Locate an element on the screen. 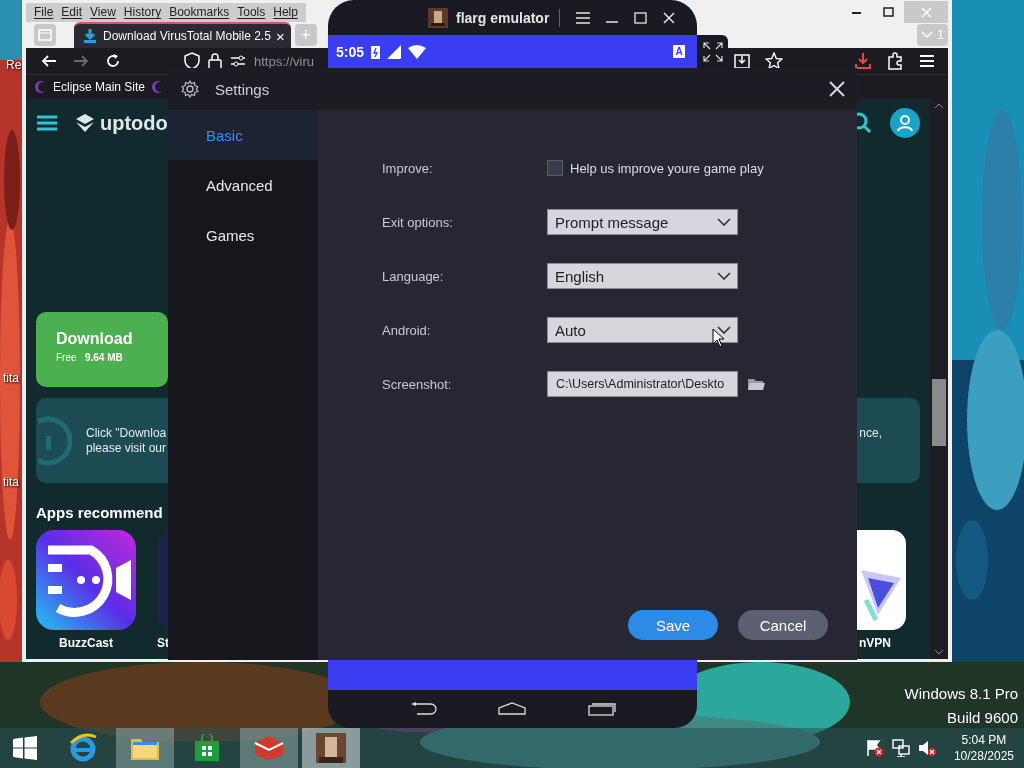 Image resolution: width=1024 pixels, height=768 pixels. browser-icon is located at coordinates (83, 748).